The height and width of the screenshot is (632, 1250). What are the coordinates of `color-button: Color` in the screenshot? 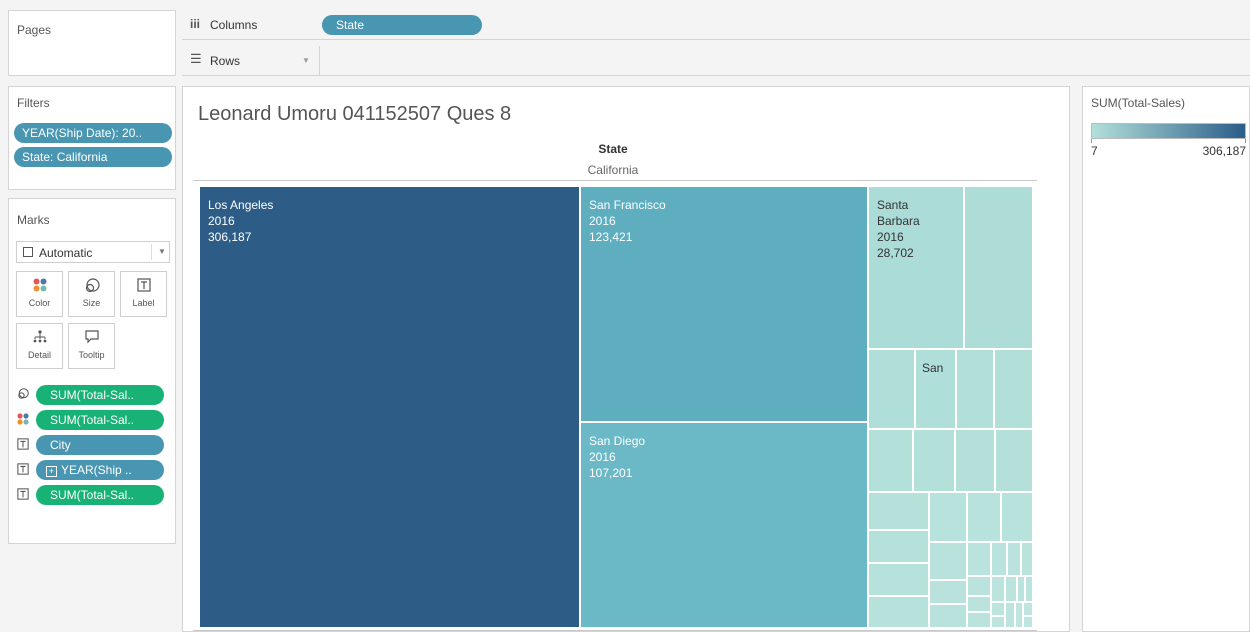 It's located at (39, 294).